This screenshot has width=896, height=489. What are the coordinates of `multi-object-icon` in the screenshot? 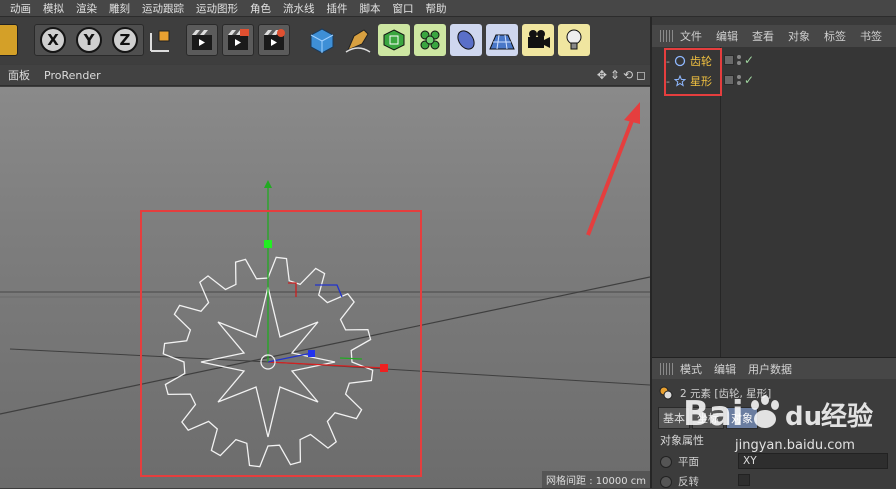 It's located at (666, 393).